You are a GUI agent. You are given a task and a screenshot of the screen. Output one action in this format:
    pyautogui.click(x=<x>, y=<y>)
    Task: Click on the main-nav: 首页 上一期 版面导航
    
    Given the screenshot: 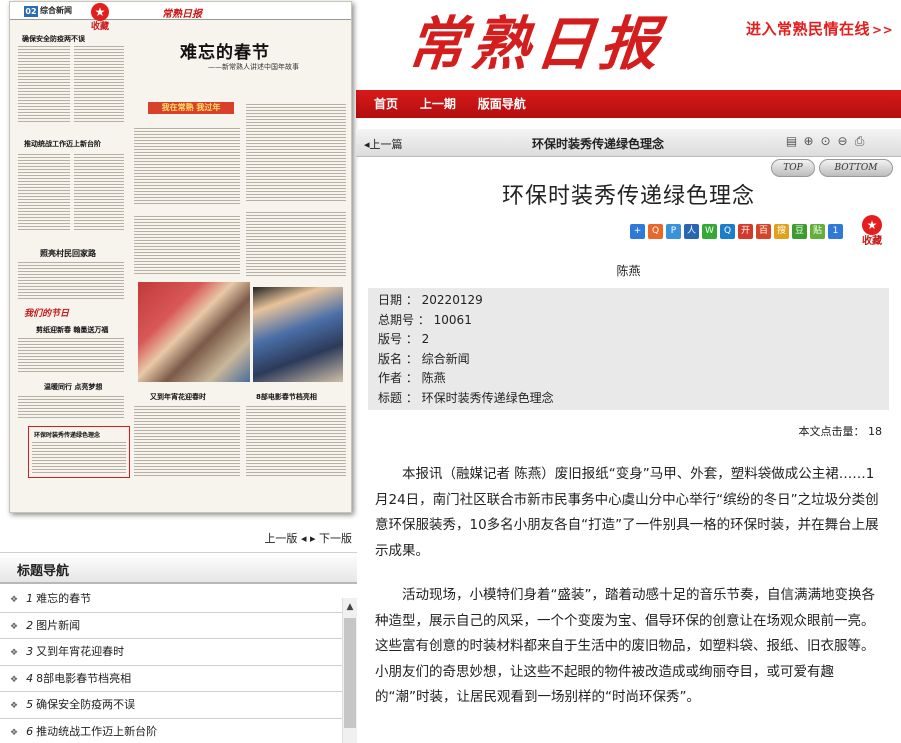 What is the action you would take?
    pyautogui.click(x=628, y=104)
    